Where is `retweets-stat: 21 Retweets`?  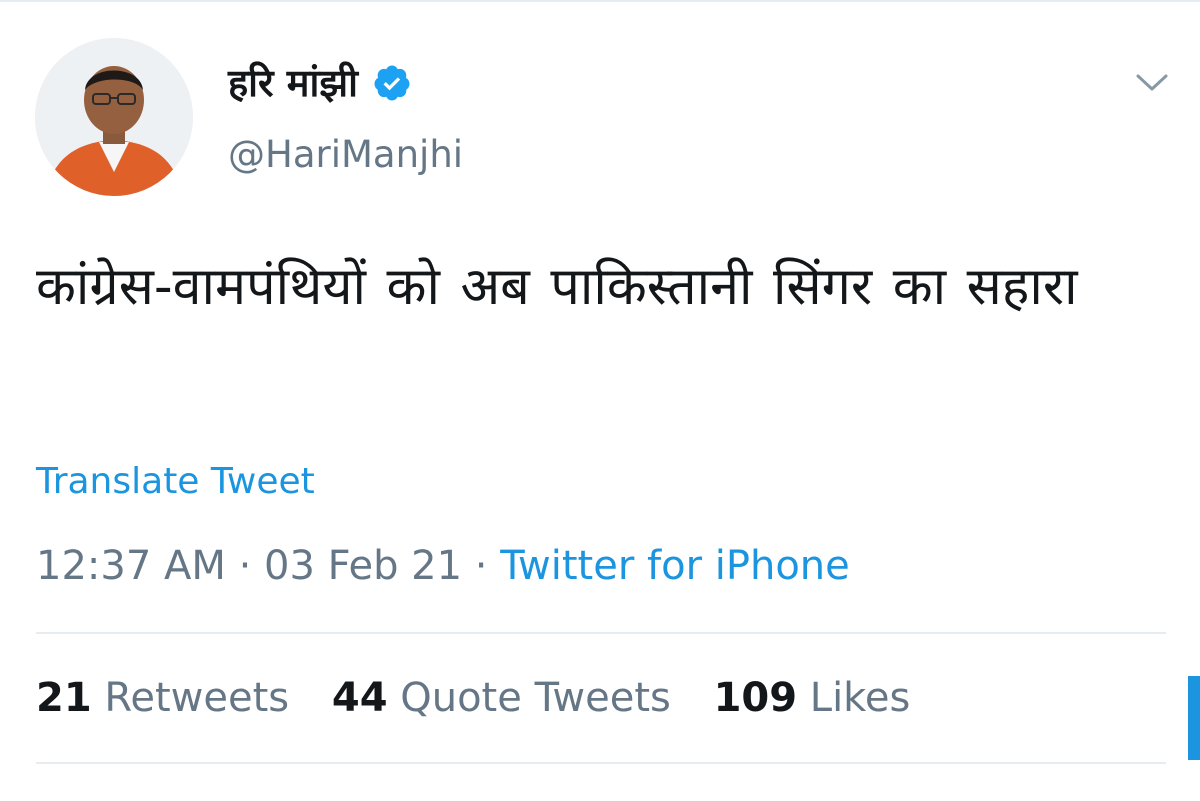 retweets-stat: 21 Retweets is located at coordinates (162, 698).